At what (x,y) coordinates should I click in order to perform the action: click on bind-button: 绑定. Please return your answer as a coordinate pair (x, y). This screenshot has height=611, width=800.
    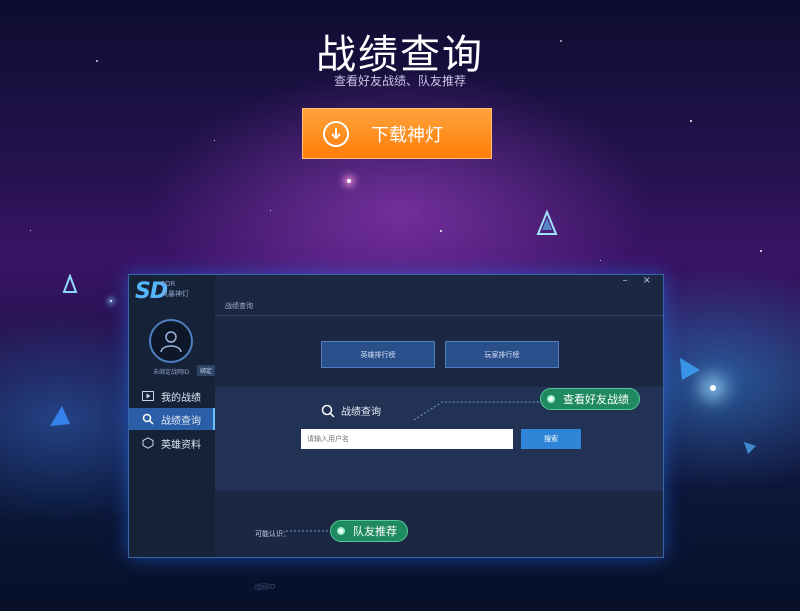
    Looking at the image, I should click on (206, 370).